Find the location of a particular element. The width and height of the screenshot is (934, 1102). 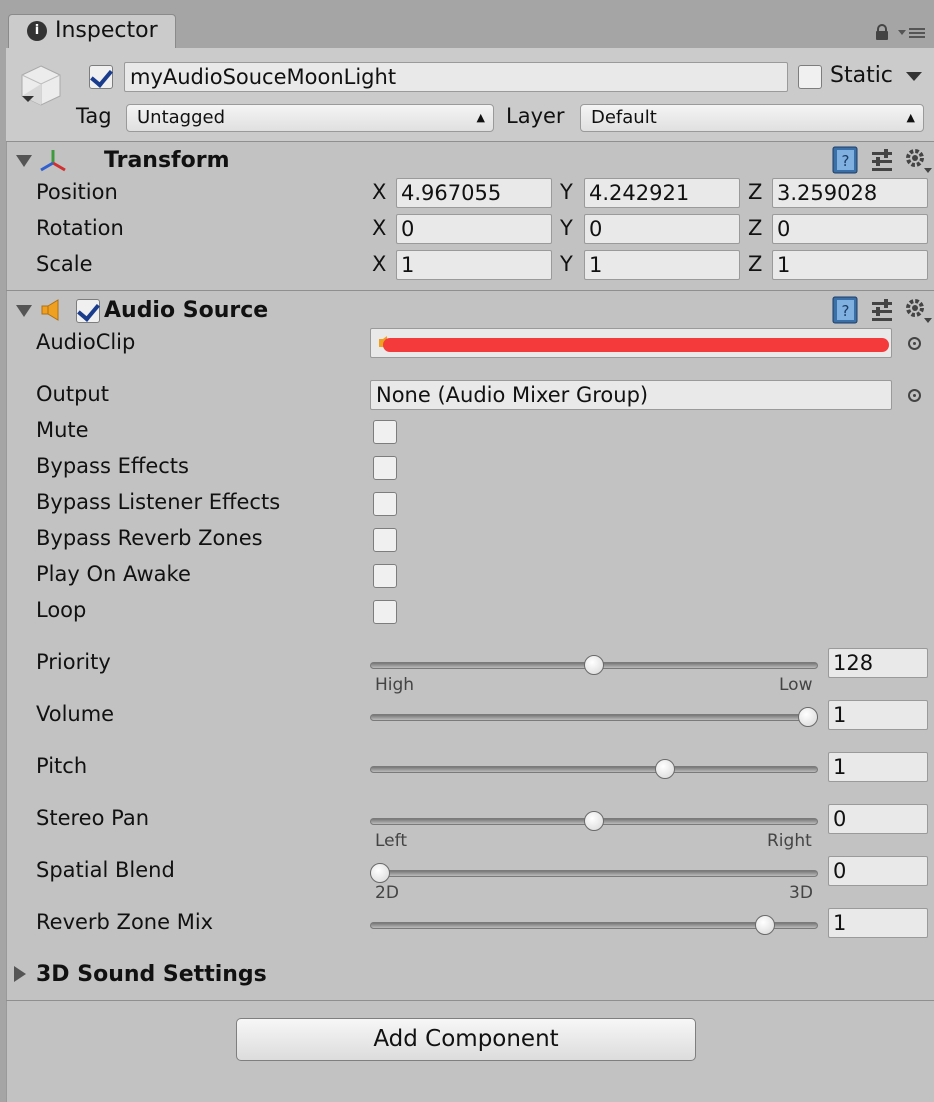

bypass-reverb-zones-checkbox is located at coordinates (385, 540).